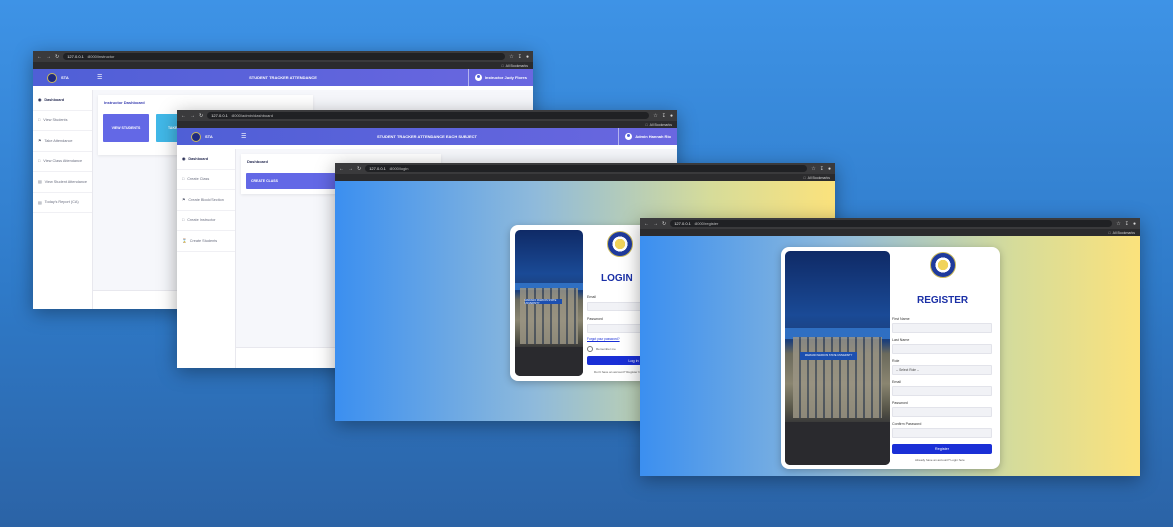 The height and width of the screenshot is (527, 1173). What do you see at coordinates (901, 340) in the screenshot?
I see `last-name-label: Last Name` at bounding box center [901, 340].